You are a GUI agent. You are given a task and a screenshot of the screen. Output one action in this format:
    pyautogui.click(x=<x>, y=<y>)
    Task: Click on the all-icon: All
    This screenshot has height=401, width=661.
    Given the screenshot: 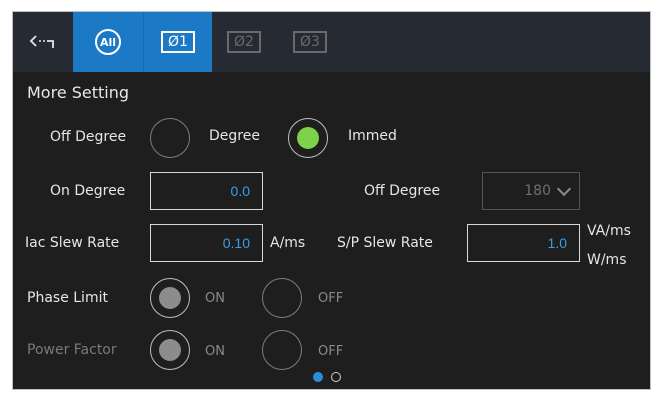 What is the action you would take?
    pyautogui.click(x=108, y=42)
    